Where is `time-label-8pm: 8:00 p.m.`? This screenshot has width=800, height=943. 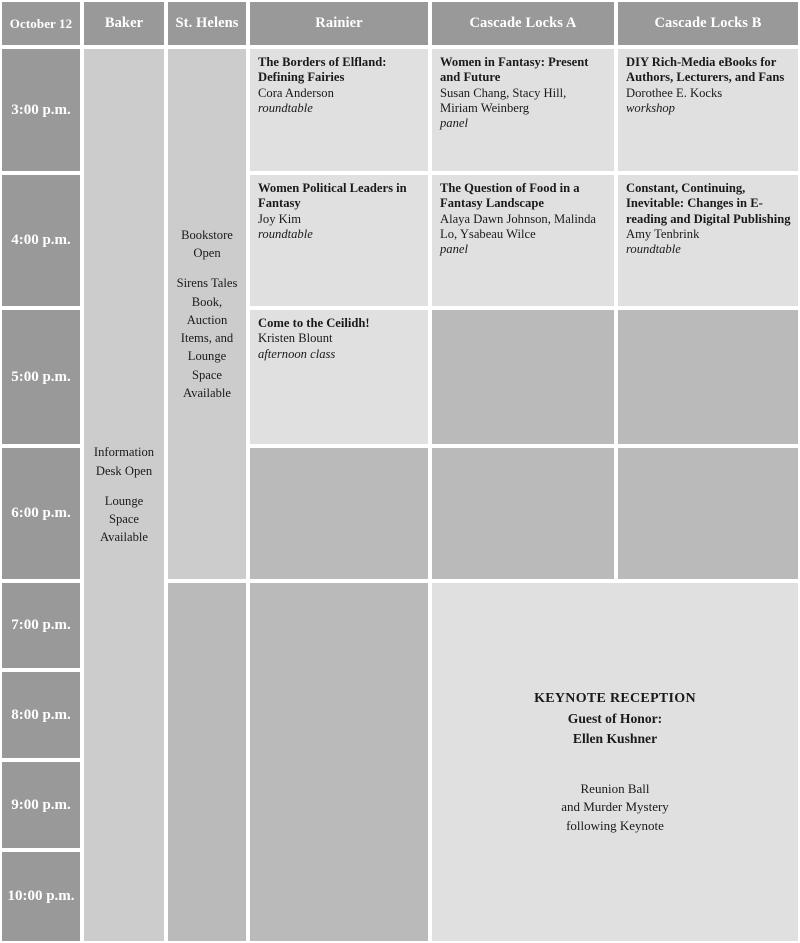 time-label-8pm: 8:00 p.m. is located at coordinates (41, 715).